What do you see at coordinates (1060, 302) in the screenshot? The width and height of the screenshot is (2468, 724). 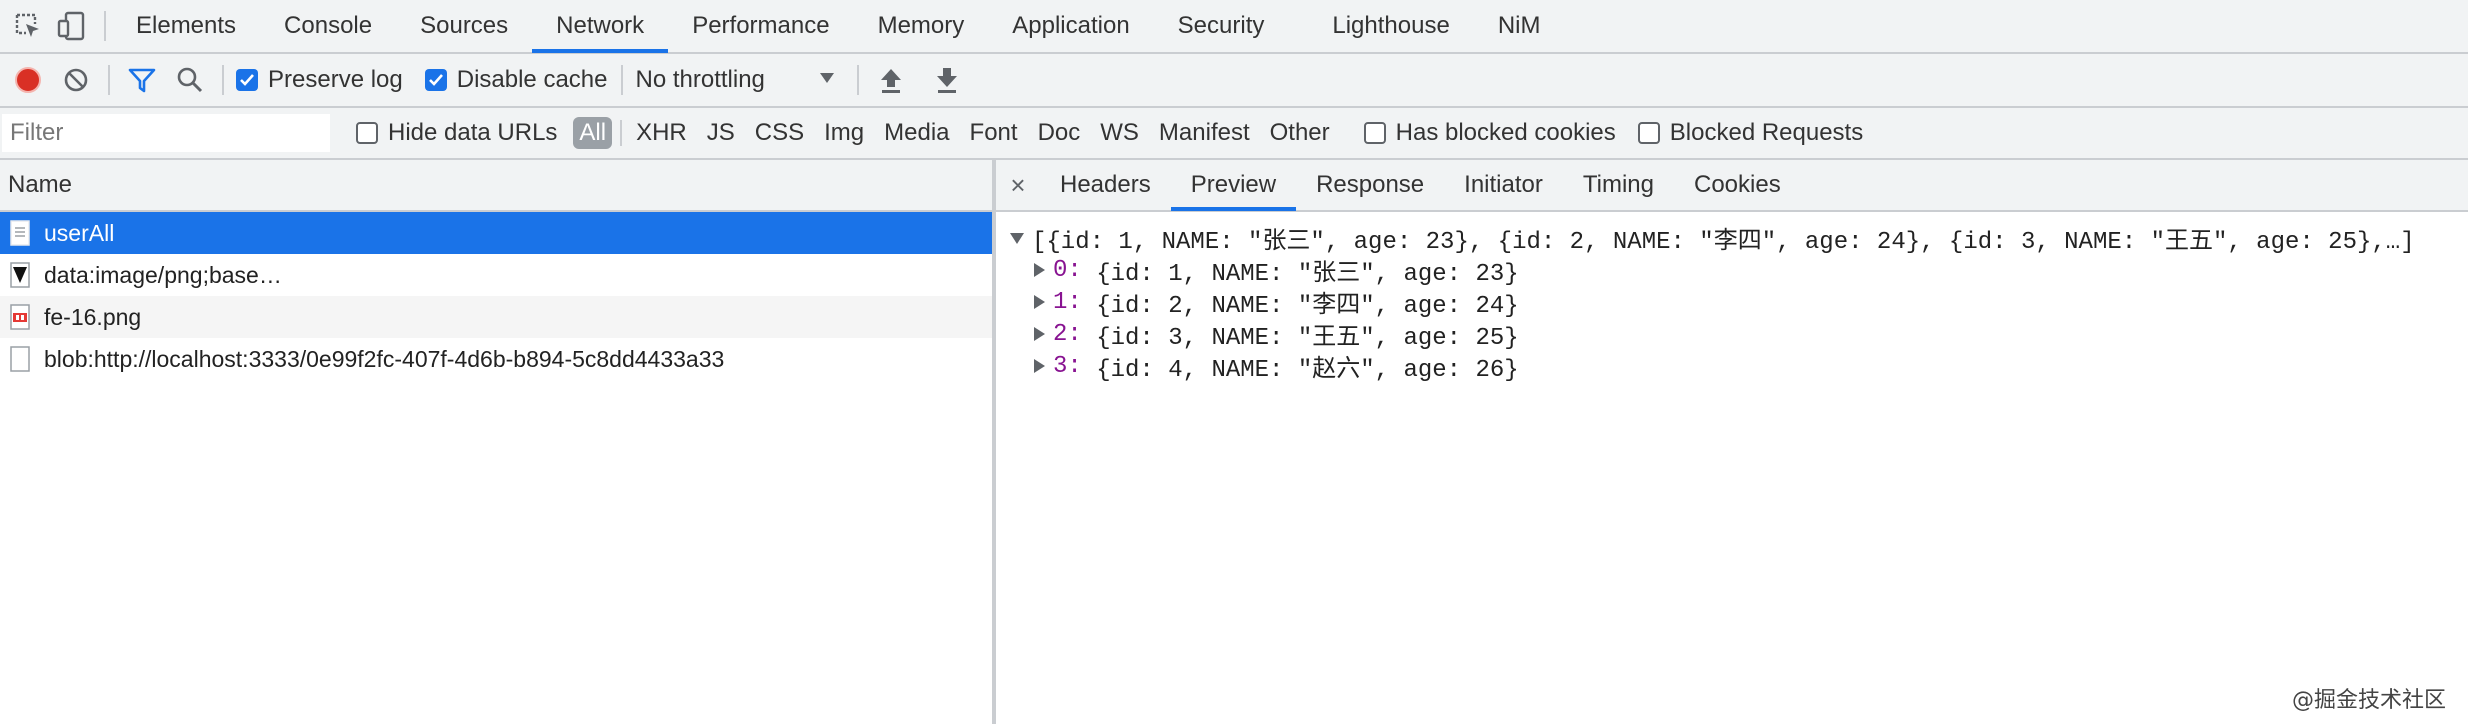 I see `json-item-key: 1` at bounding box center [1060, 302].